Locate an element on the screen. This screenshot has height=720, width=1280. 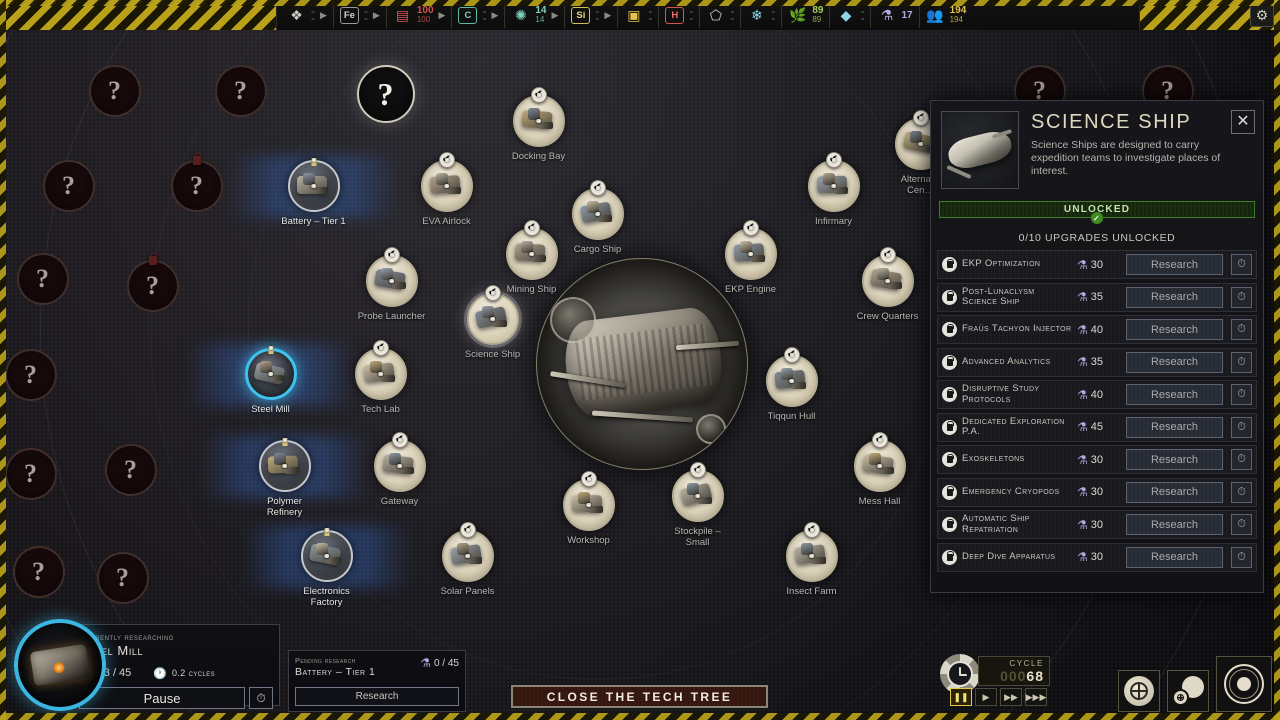
settings-gear-icon: ⚙ is located at coordinates (1262, 15).